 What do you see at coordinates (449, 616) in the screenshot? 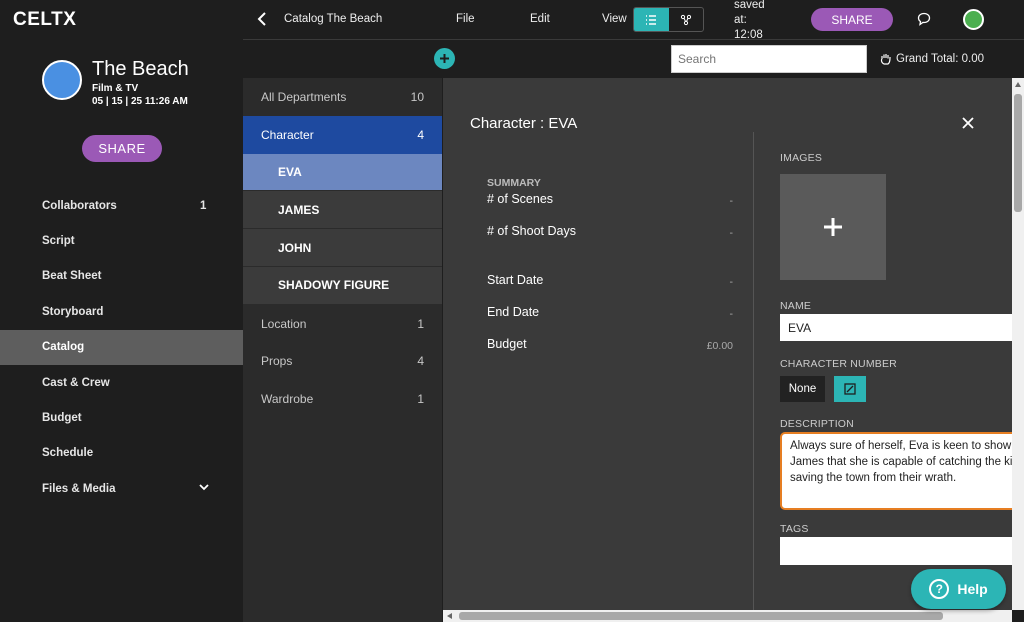
I see `scroll-left-icon` at bounding box center [449, 616].